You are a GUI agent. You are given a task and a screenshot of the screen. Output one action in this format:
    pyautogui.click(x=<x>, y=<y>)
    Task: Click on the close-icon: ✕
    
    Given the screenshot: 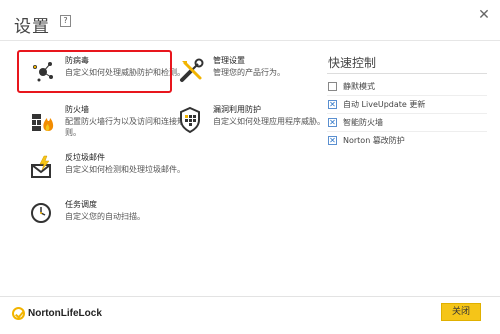 What is the action you would take?
    pyautogui.click(x=484, y=15)
    